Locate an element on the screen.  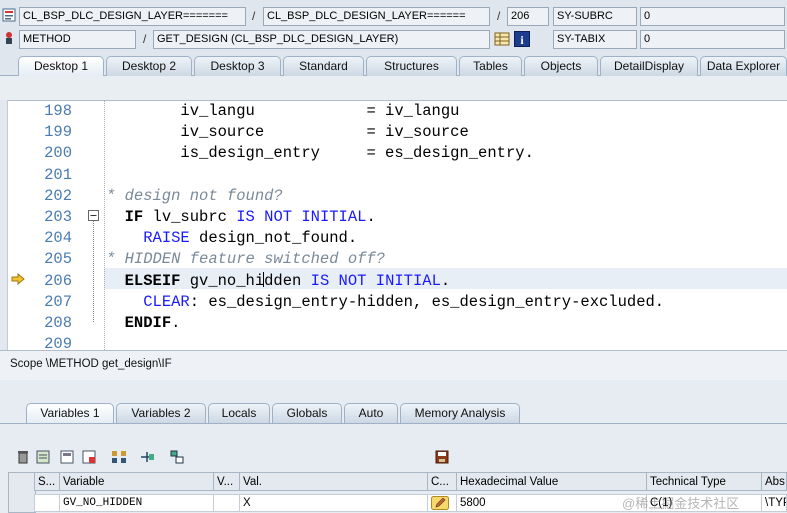
code-line: iv_source = iv_source is located at coordinates (287, 132).